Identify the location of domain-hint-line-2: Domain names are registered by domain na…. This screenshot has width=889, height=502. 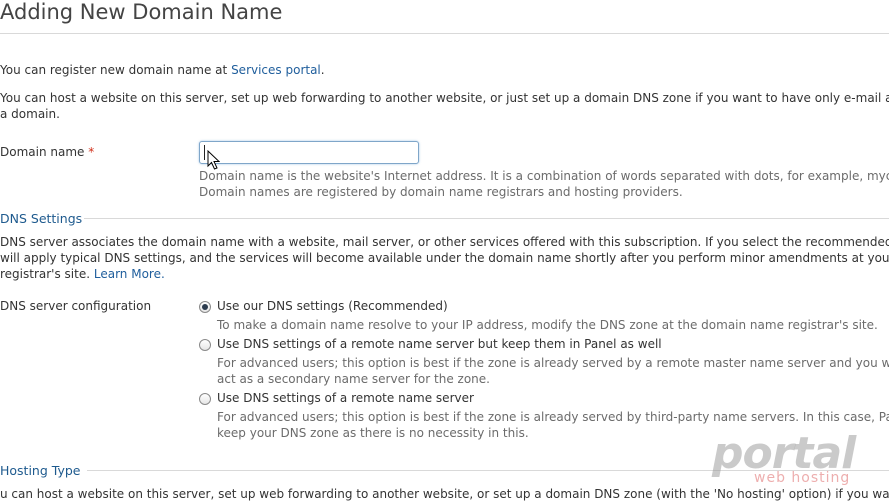
(441, 192).